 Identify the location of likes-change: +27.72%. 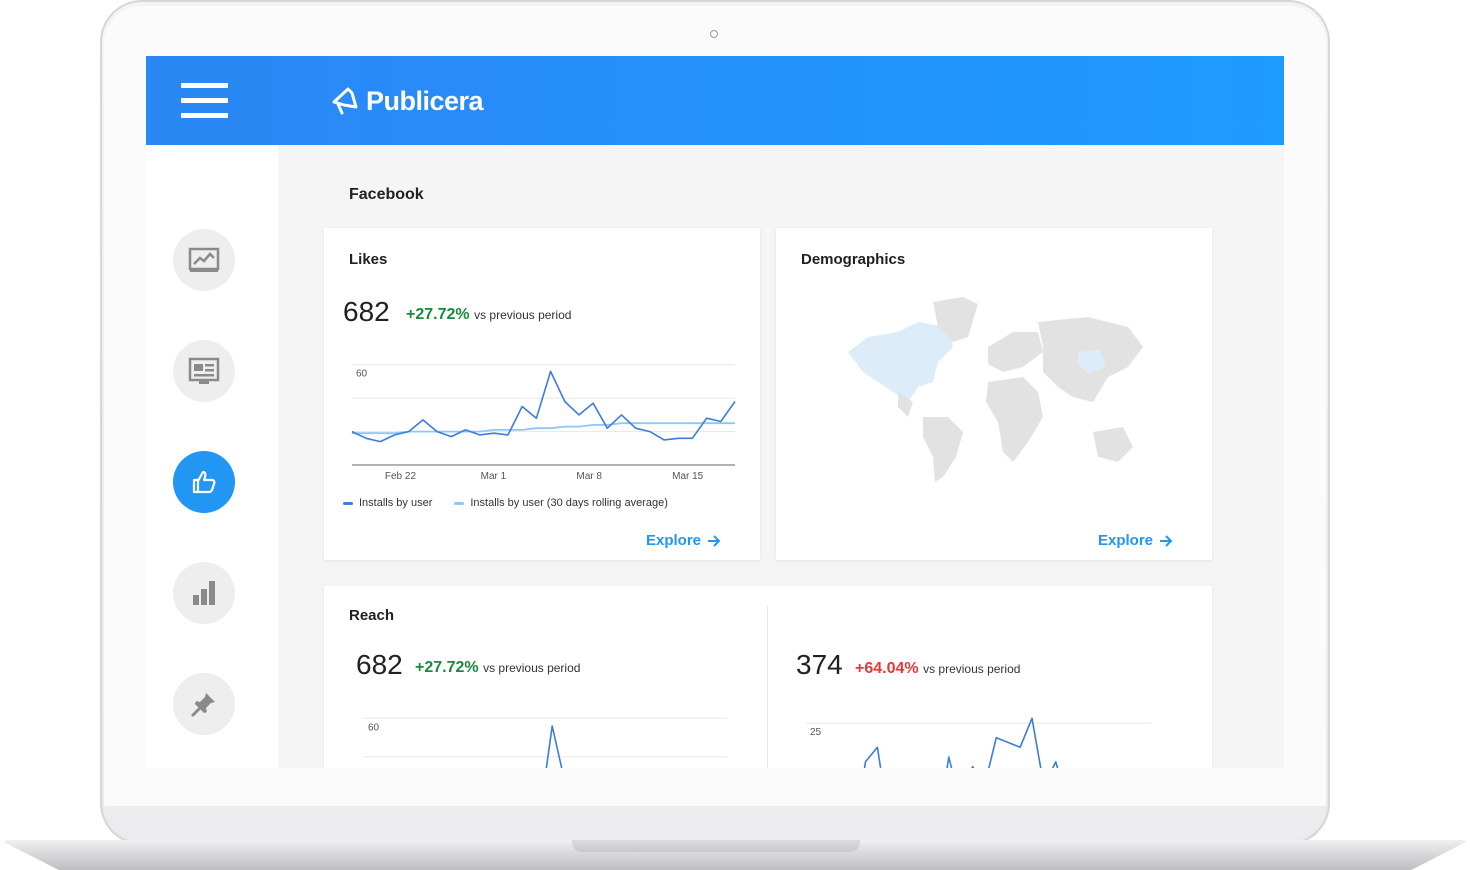
(438, 314).